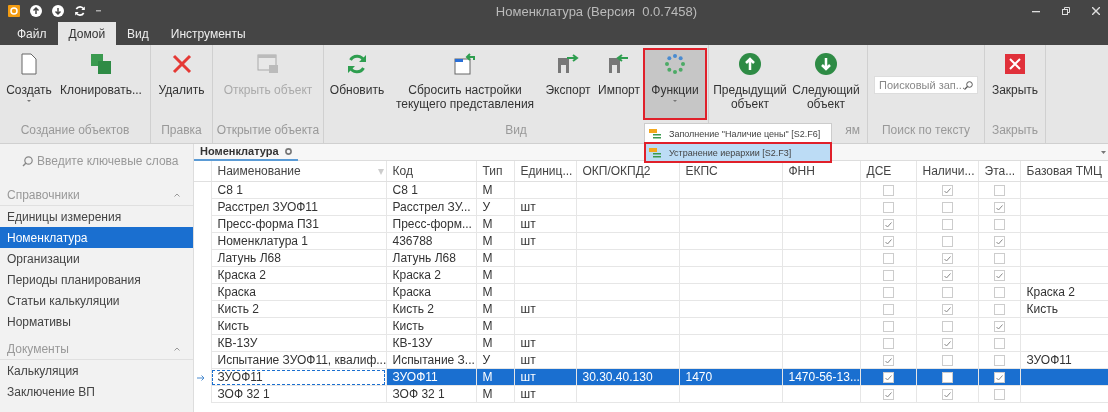 This screenshot has height=412, width=1108. Describe the element at coordinates (96, 258) in the screenshot. I see `sidebar-item: Организации` at that location.